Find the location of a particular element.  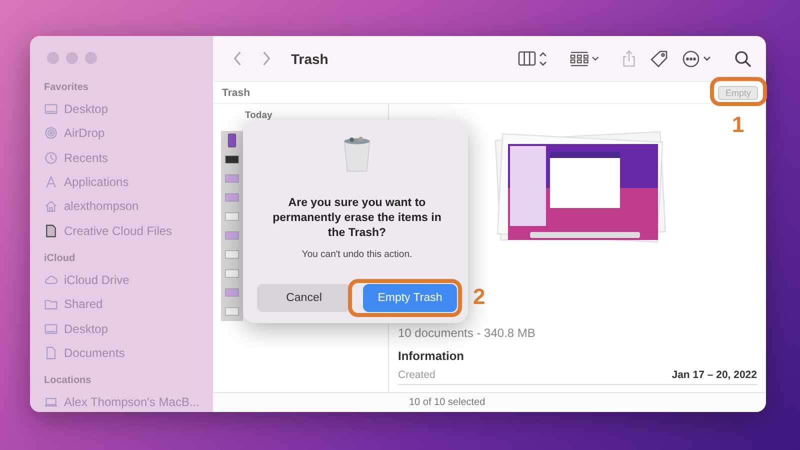

selection-summary: 10 documents - 340.8 MB is located at coordinates (467, 333).